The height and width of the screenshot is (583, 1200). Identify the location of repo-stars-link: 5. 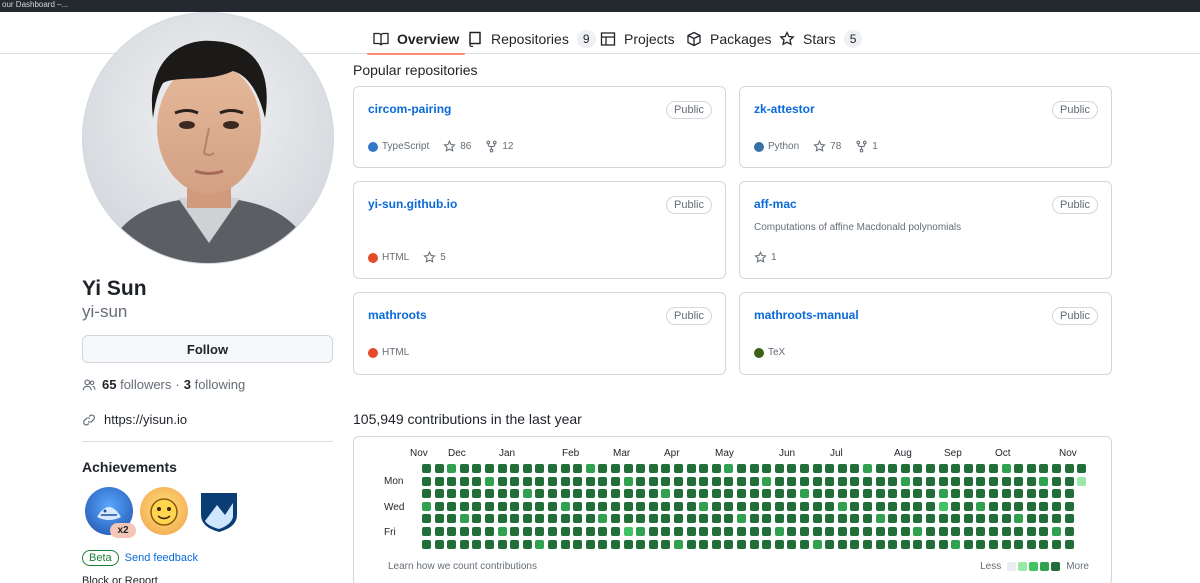
(434, 257).